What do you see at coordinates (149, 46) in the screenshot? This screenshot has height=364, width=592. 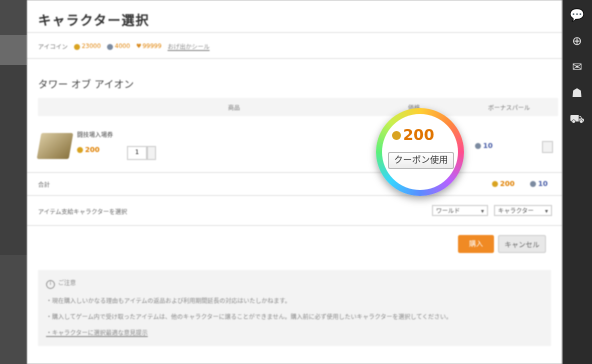 I see `heart-balance: ♥99999` at bounding box center [149, 46].